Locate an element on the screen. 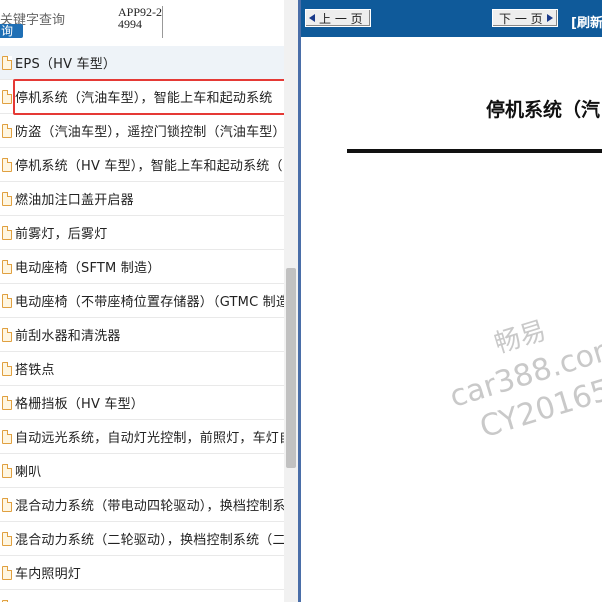 The image size is (602, 602). app-info: APP92-24994 is located at coordinates (140, 18).